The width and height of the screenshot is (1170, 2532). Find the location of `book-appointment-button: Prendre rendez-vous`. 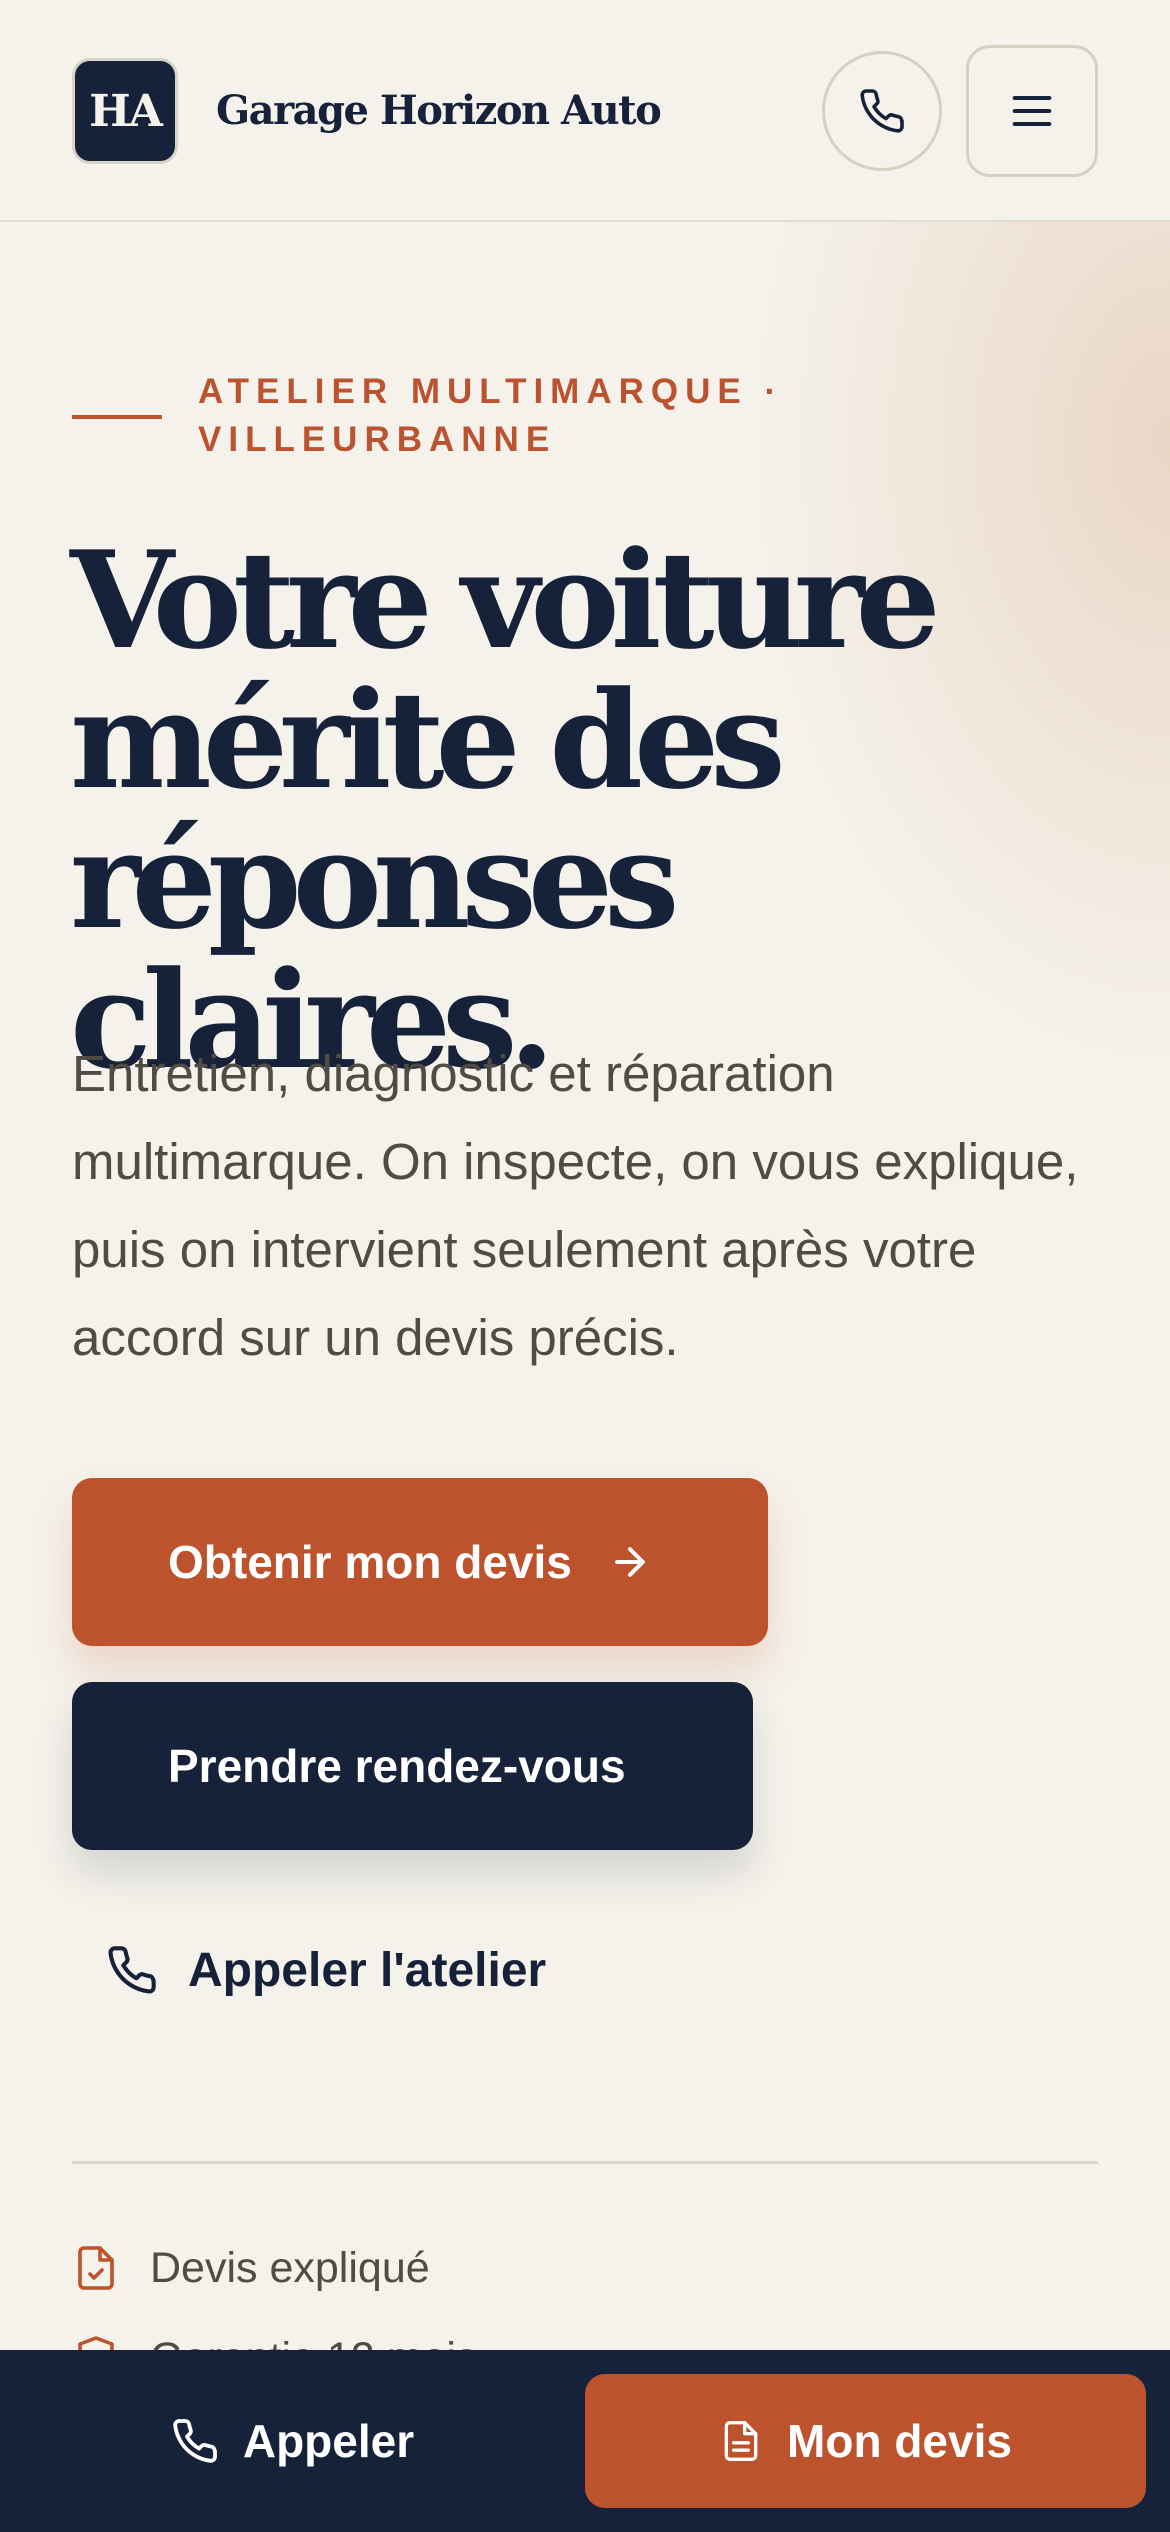

book-appointment-button: Prendre rendez-vous is located at coordinates (412, 1766).